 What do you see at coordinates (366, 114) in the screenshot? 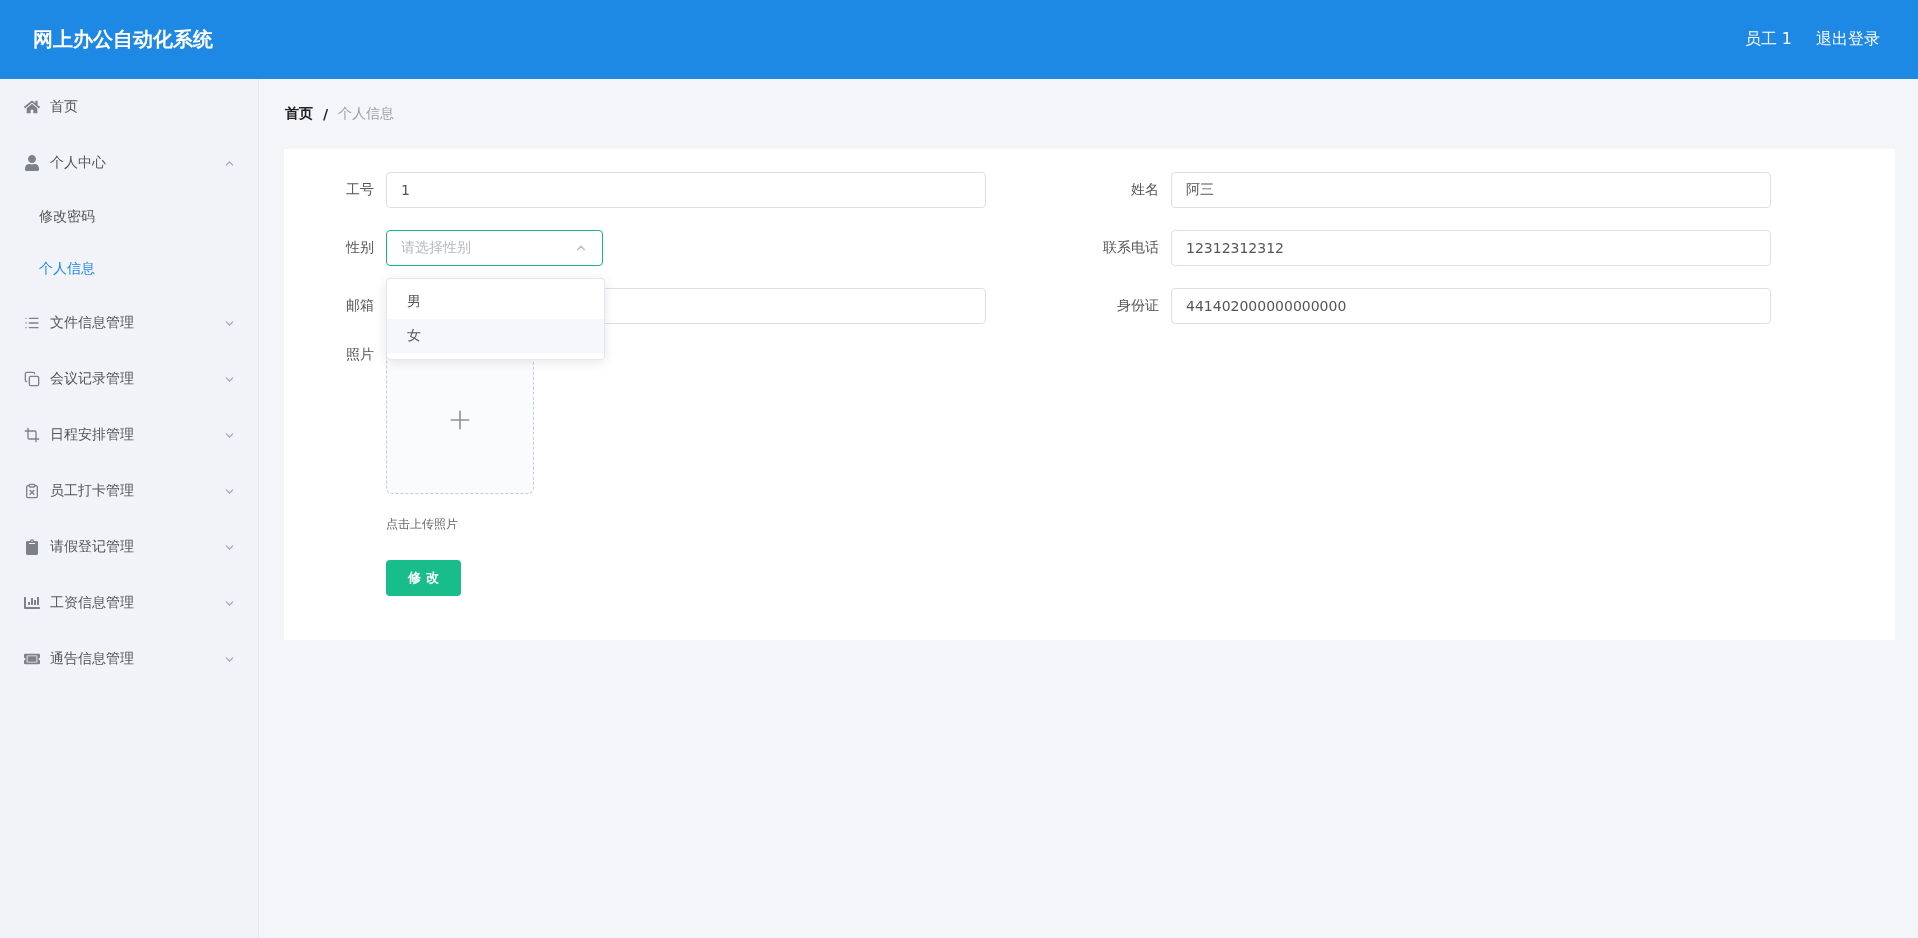
I see `breadcrumb-item: 个人信息` at bounding box center [366, 114].